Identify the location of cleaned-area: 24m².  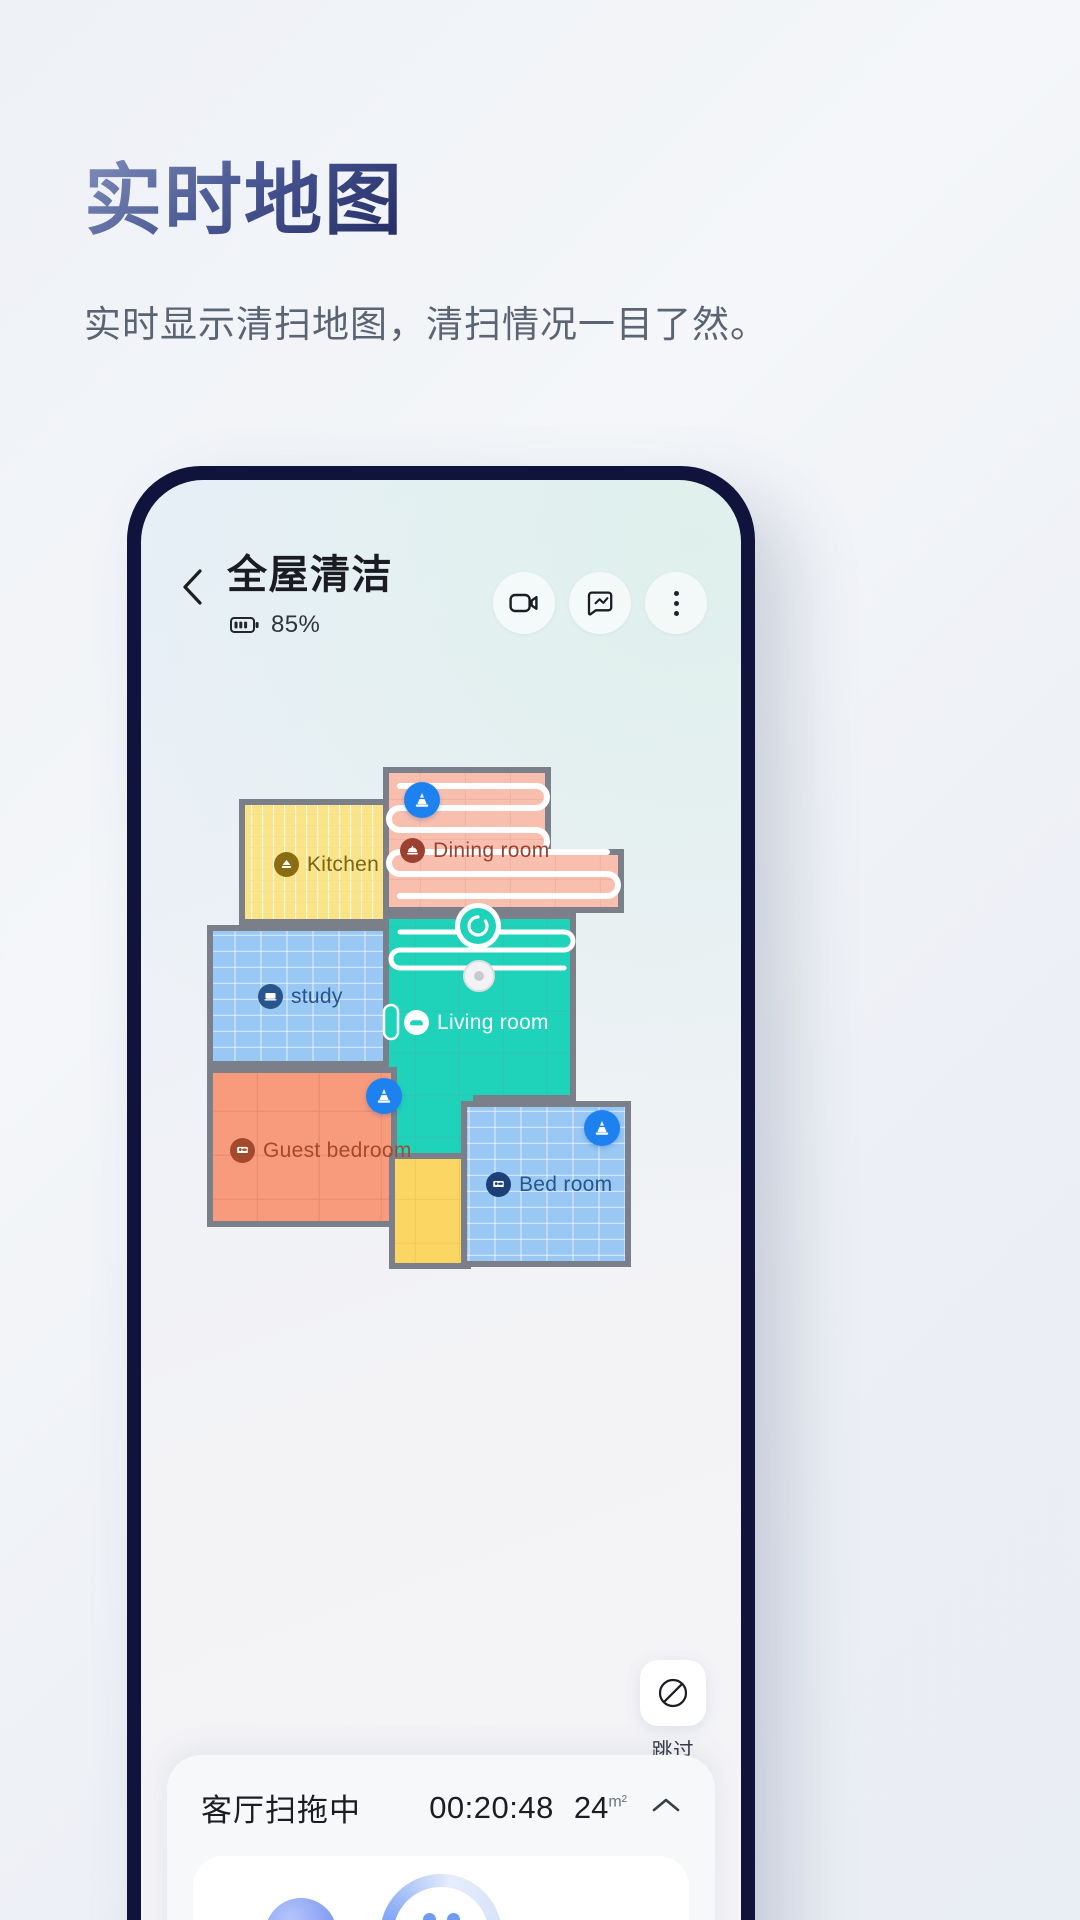
(600, 1808).